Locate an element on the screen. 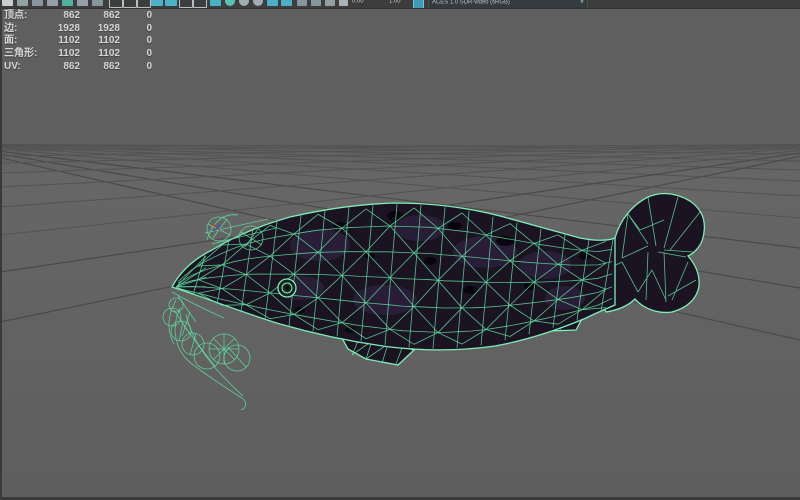 The image size is (800, 500). exposure-value: 0.00 is located at coordinates (358, 2).